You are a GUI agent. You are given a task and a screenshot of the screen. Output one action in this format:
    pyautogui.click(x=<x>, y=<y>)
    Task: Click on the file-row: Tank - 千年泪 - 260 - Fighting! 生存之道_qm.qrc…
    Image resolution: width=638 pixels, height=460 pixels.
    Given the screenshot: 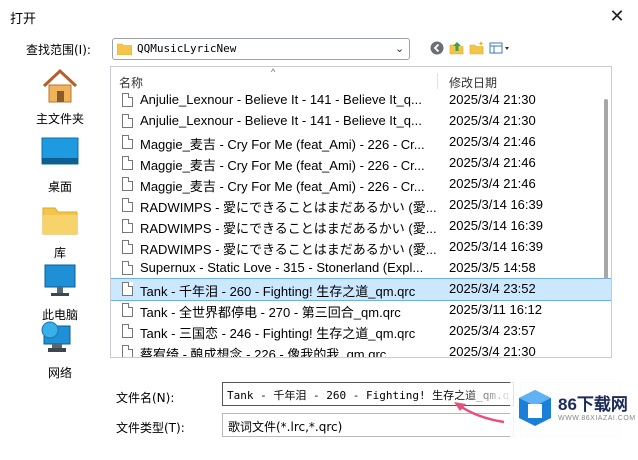 What is the action you would take?
    pyautogui.click(x=361, y=289)
    